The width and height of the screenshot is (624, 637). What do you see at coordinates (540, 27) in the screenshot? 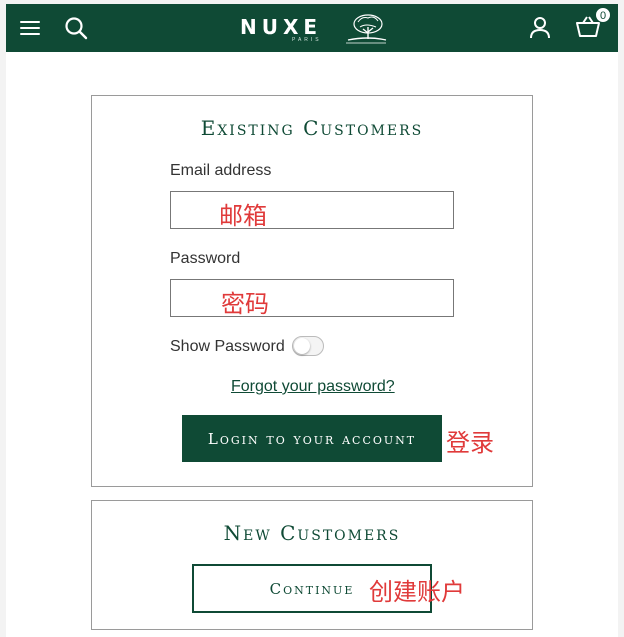
I see `account-icon` at bounding box center [540, 27].